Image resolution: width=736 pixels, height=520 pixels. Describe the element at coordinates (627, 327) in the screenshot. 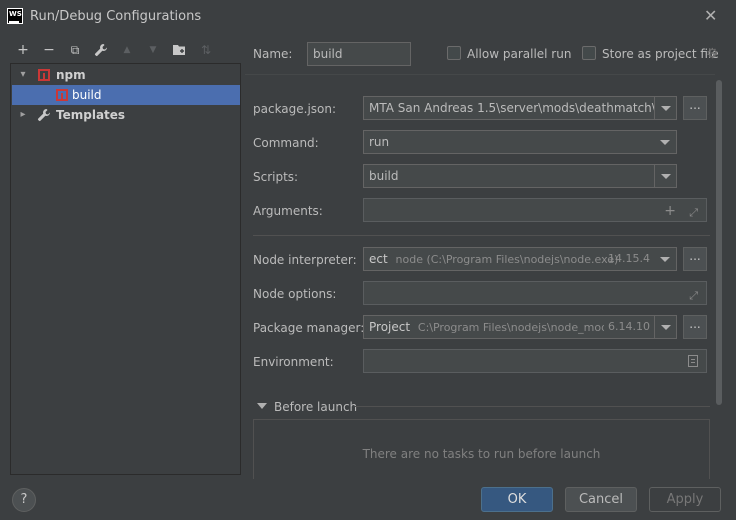

I see `package-manager-version: 6.14.10` at that location.